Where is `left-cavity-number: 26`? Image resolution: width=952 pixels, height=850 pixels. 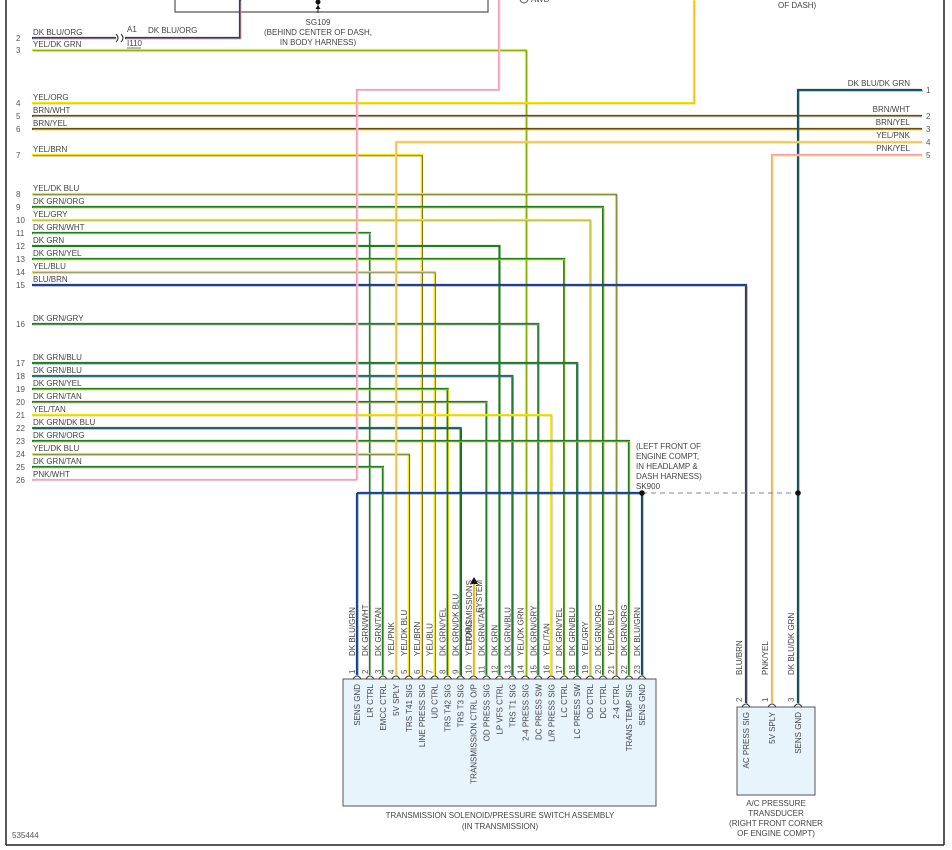
left-cavity-number: 26 is located at coordinates (20, 480).